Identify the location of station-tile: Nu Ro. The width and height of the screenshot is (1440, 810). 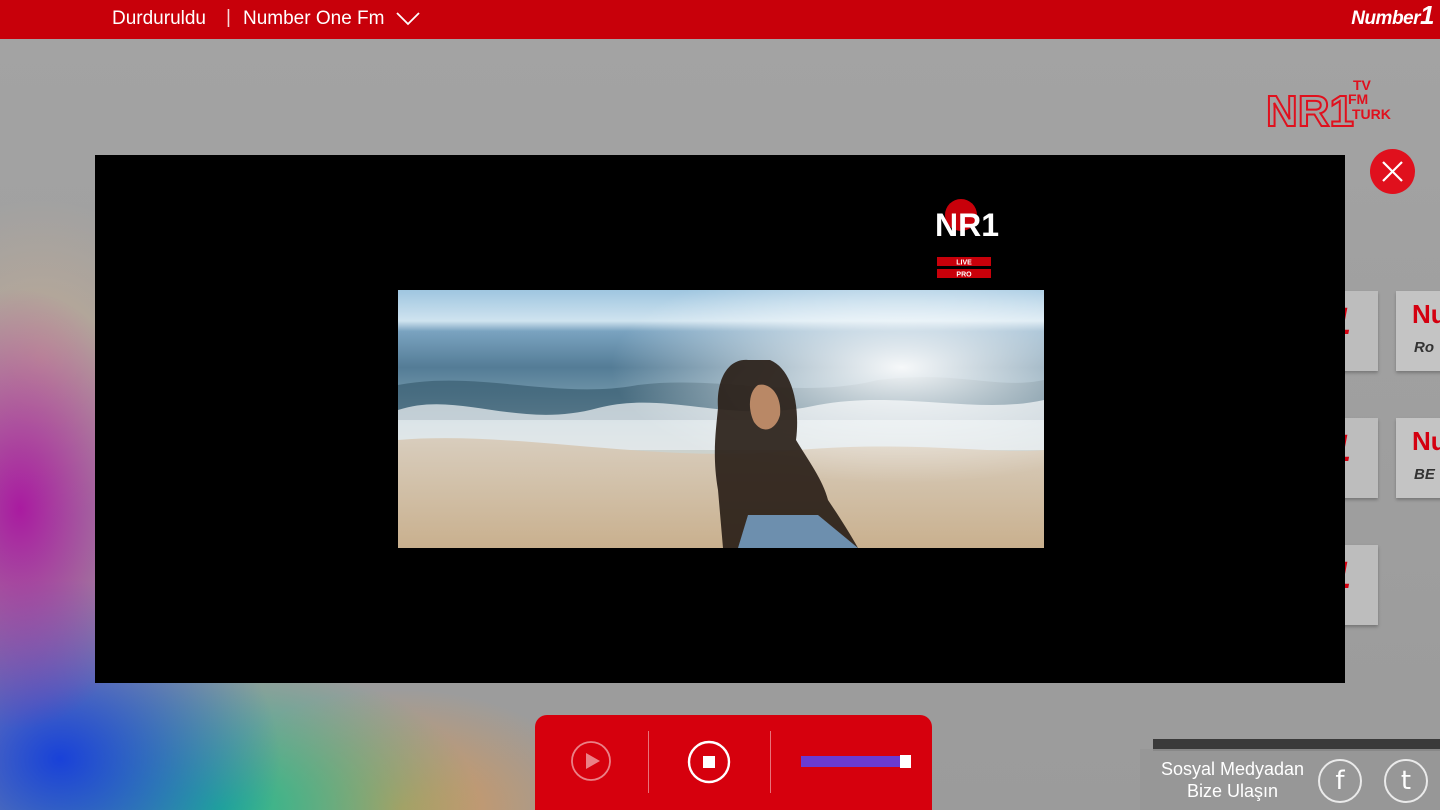
(1418, 331).